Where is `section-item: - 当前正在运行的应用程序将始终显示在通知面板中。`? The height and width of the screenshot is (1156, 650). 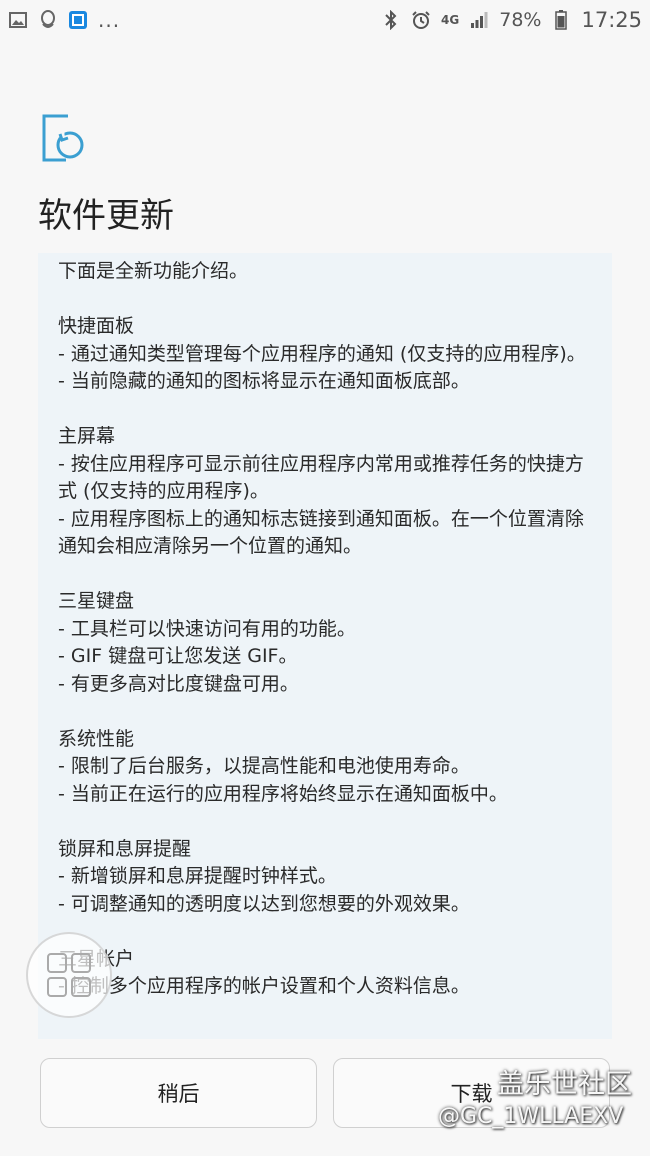 section-item: - 当前正在运行的应用程序将始终显示在通知面板中。 is located at coordinates (283, 793).